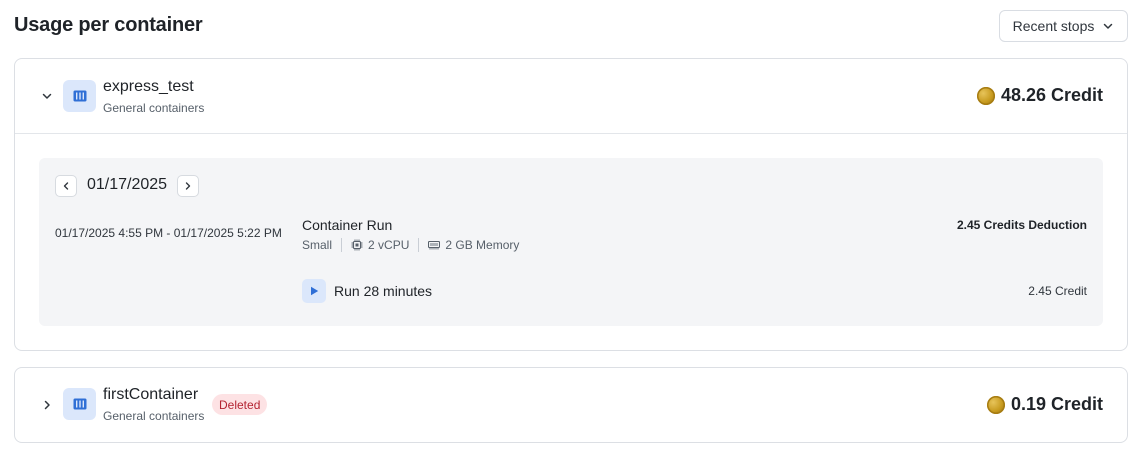  I want to click on collapse-toggle, so click(47, 96).